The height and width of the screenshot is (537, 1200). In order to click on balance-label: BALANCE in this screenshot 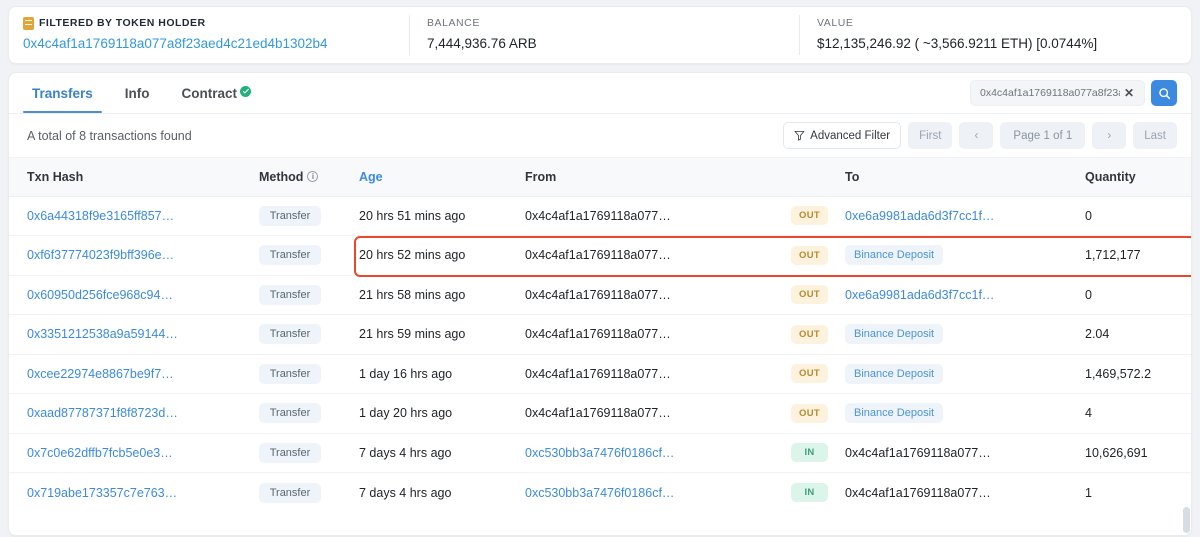, I will do `click(453, 23)`.